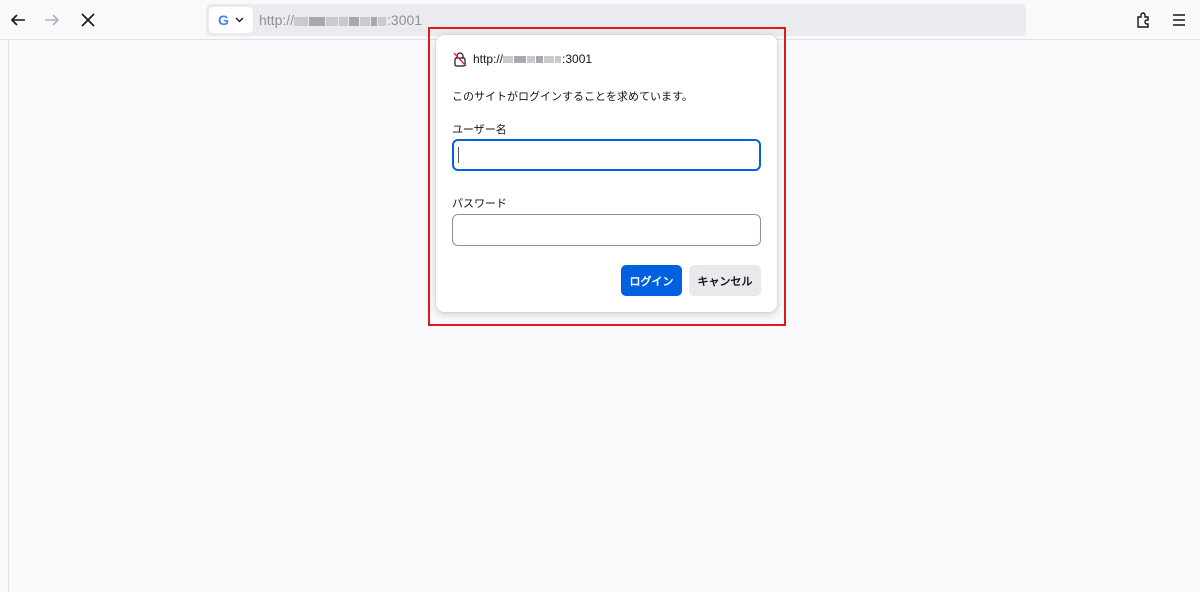 Image resolution: width=1200 pixels, height=592 pixels. What do you see at coordinates (479, 129) in the screenshot?
I see `username-label: ユーザー名` at bounding box center [479, 129].